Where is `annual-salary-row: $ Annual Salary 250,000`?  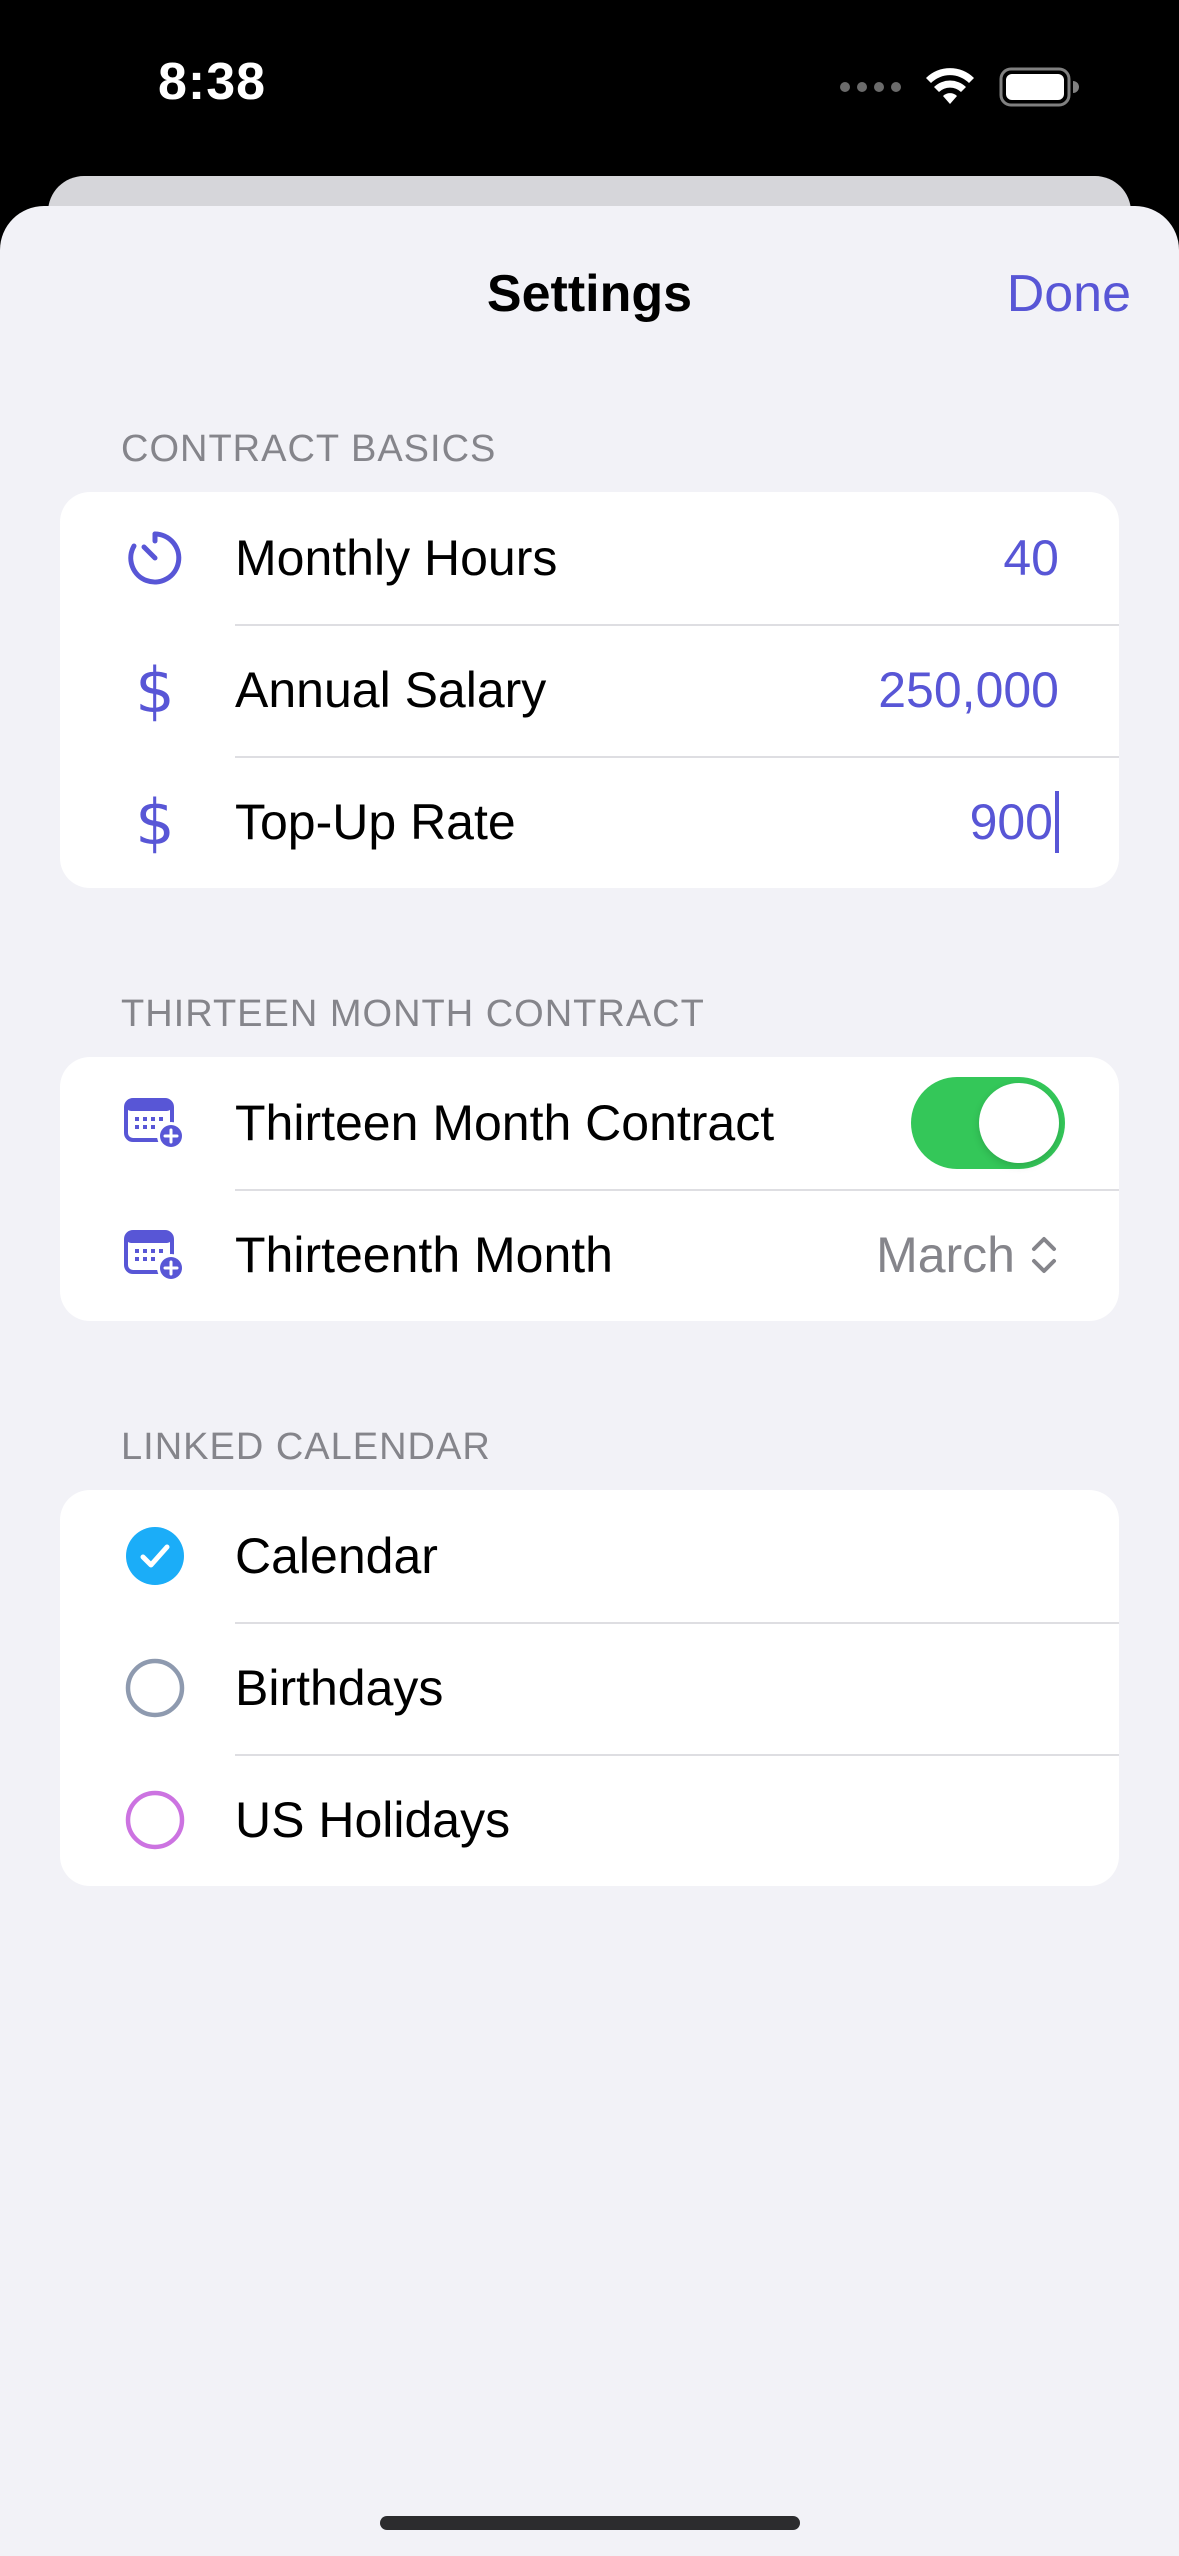
annual-salary-row: $ Annual Salary 250,000 is located at coordinates (589, 690).